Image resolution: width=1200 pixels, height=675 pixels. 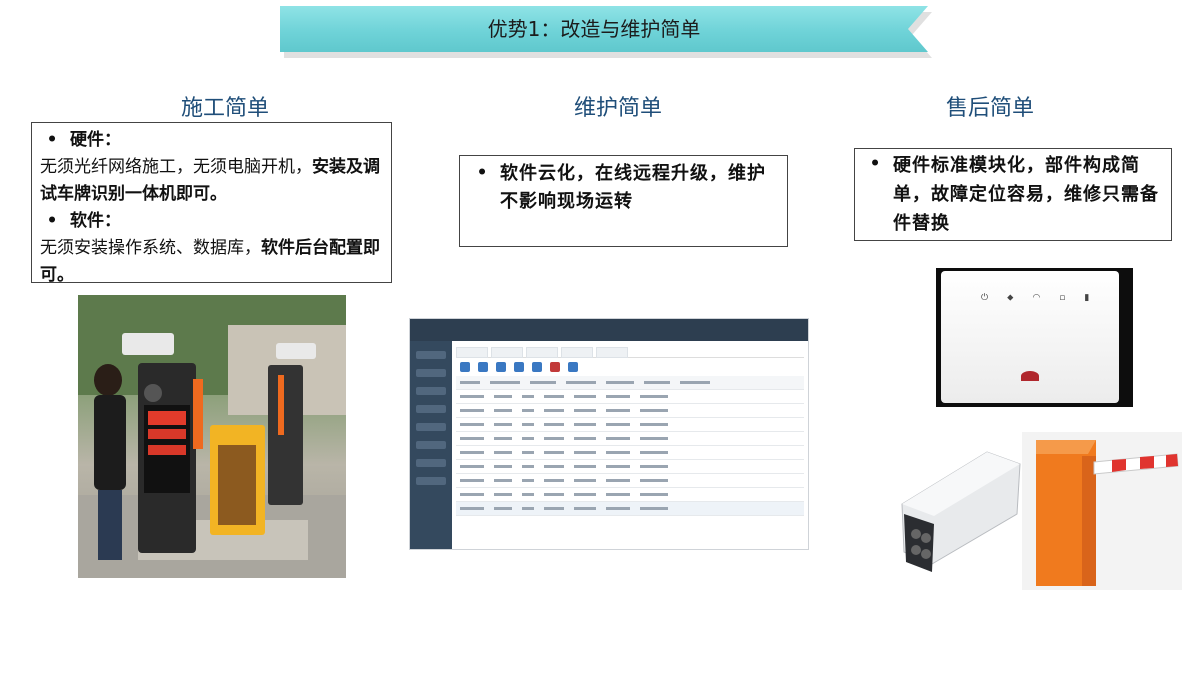 I want to click on hardware-heading: 硬件：, so click(x=95, y=140).